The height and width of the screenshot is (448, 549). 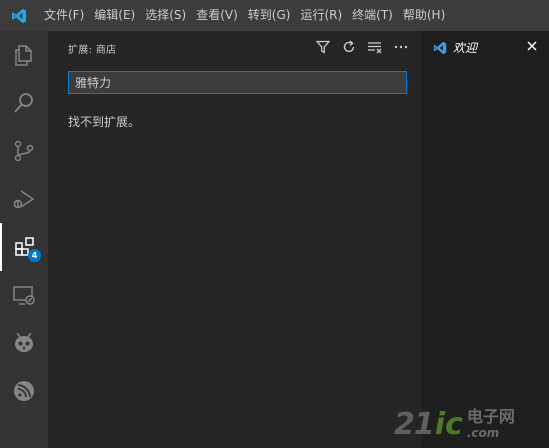 I want to click on sidebar-header: 扩展: 商店, so click(x=235, y=47).